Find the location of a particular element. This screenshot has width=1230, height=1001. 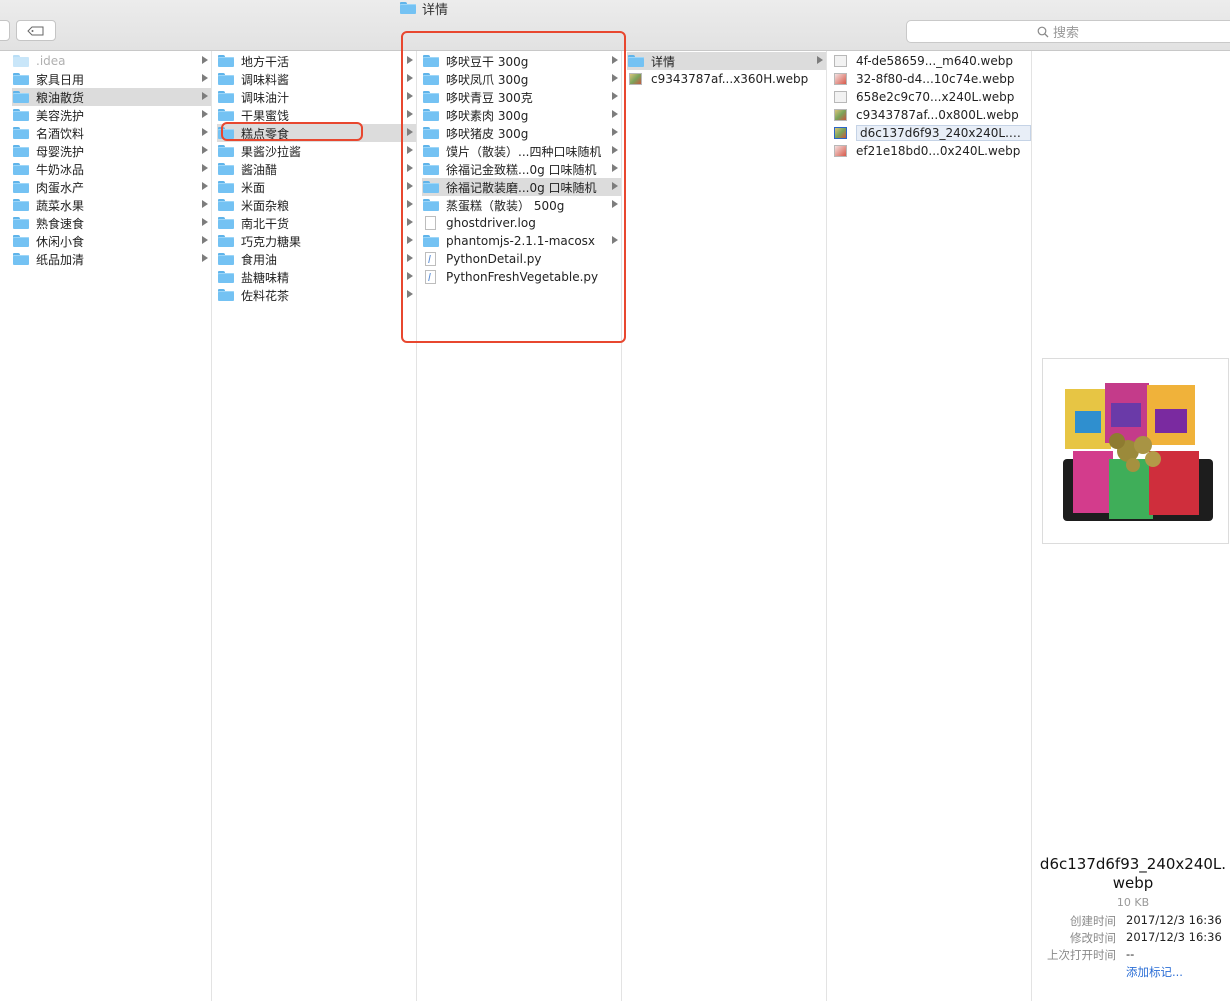

column-5-item: 32-8f80-d4...10c74e.webp is located at coordinates (931, 79).